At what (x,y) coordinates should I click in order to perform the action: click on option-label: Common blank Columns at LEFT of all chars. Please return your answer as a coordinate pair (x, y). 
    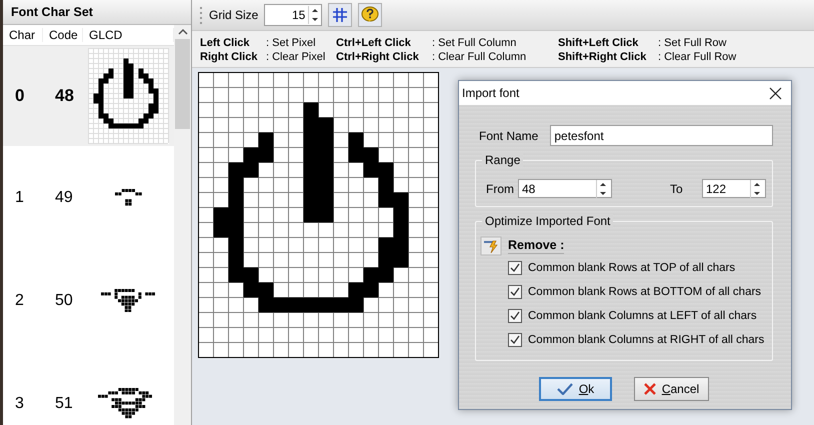
    Looking at the image, I should click on (642, 316).